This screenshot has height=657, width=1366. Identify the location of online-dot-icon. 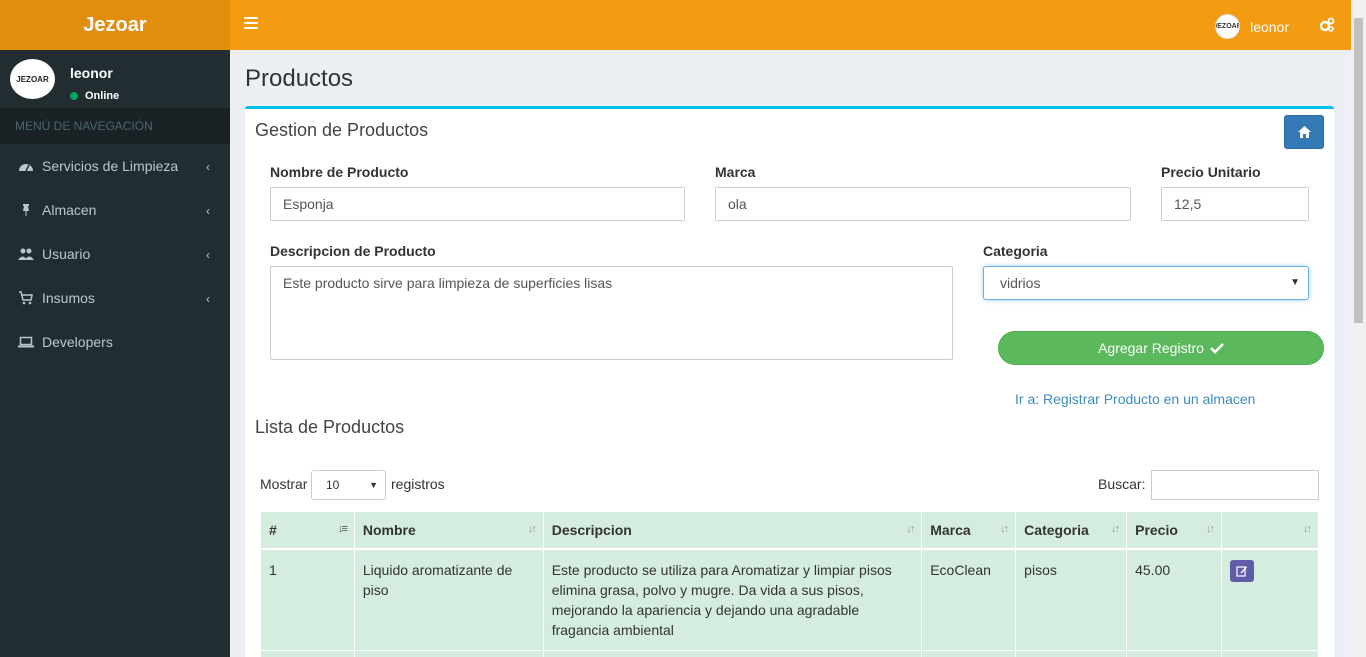
(74, 96).